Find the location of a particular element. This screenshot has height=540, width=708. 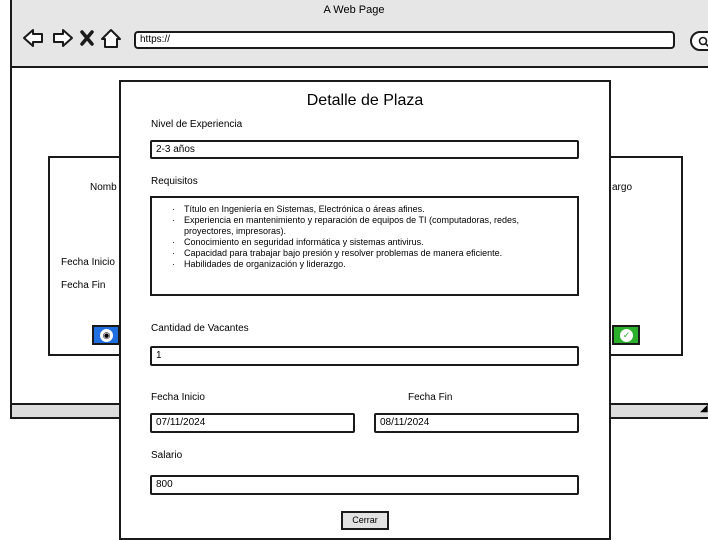

bg-fecha-inicio-label: Fecha Inicio is located at coordinates (88, 262).